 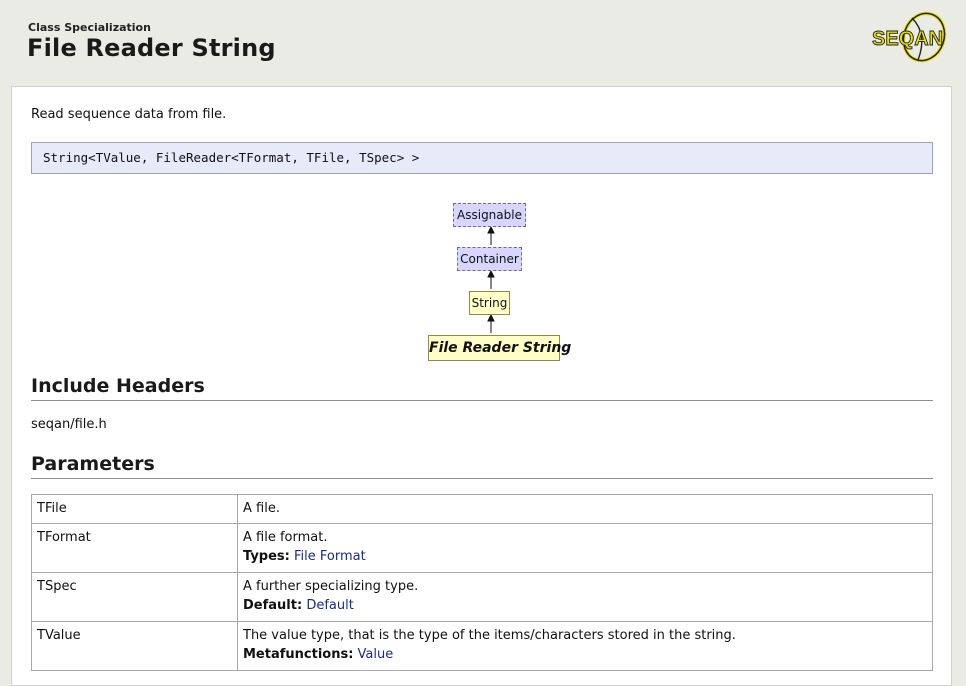 What do you see at coordinates (376, 654) in the screenshot?
I see `value-link: Value` at bounding box center [376, 654].